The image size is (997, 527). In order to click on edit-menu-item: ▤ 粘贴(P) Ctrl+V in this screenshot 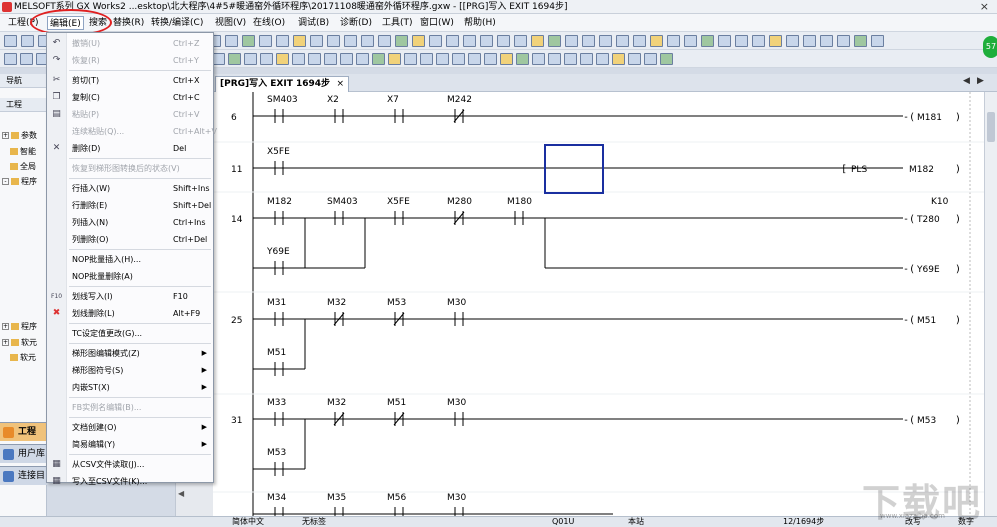, I will do `click(130, 114)`.